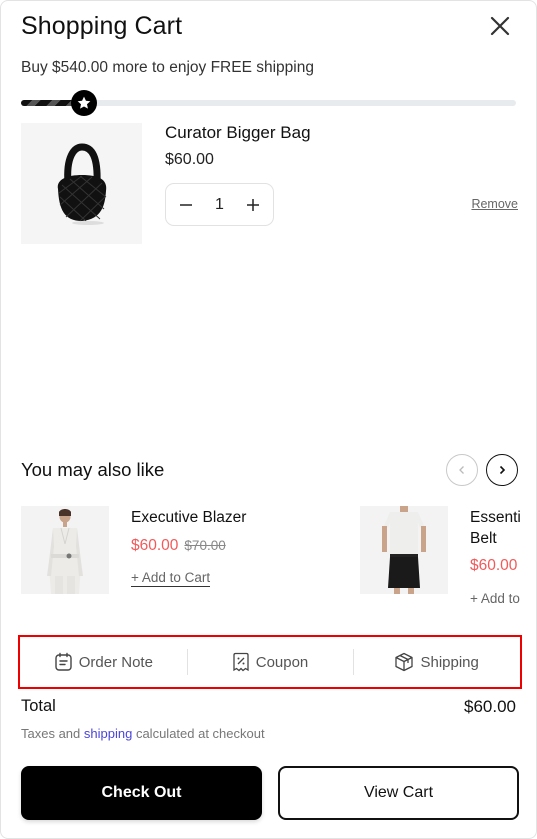  Describe the element at coordinates (205, 545) in the screenshot. I see `compare-price: $70.00` at that location.